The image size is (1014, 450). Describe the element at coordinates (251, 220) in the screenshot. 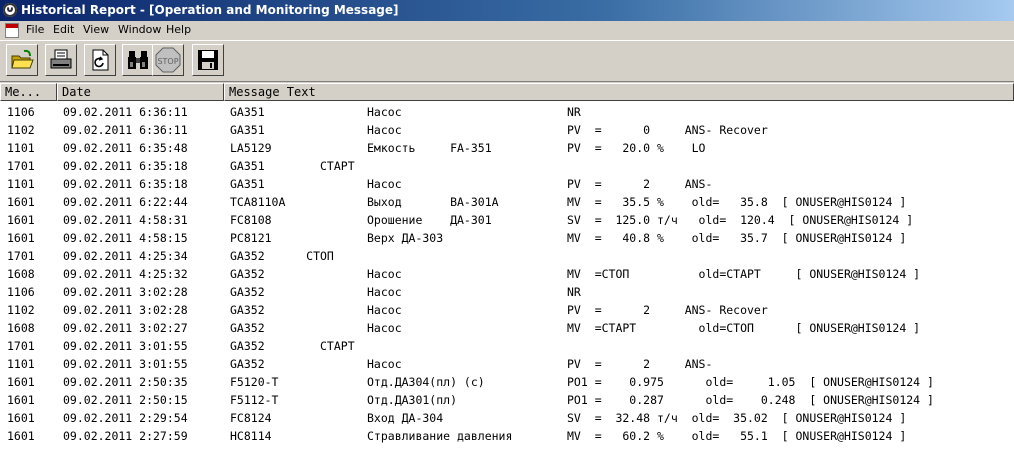

I see `tag-cell: FC8108` at that location.